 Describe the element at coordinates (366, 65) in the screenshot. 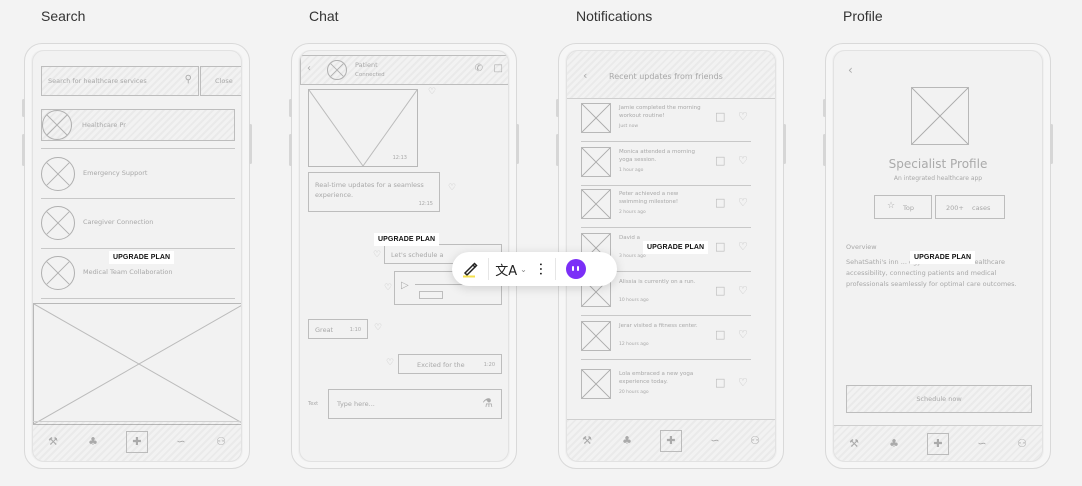

I see `contact-name: Patient` at that location.